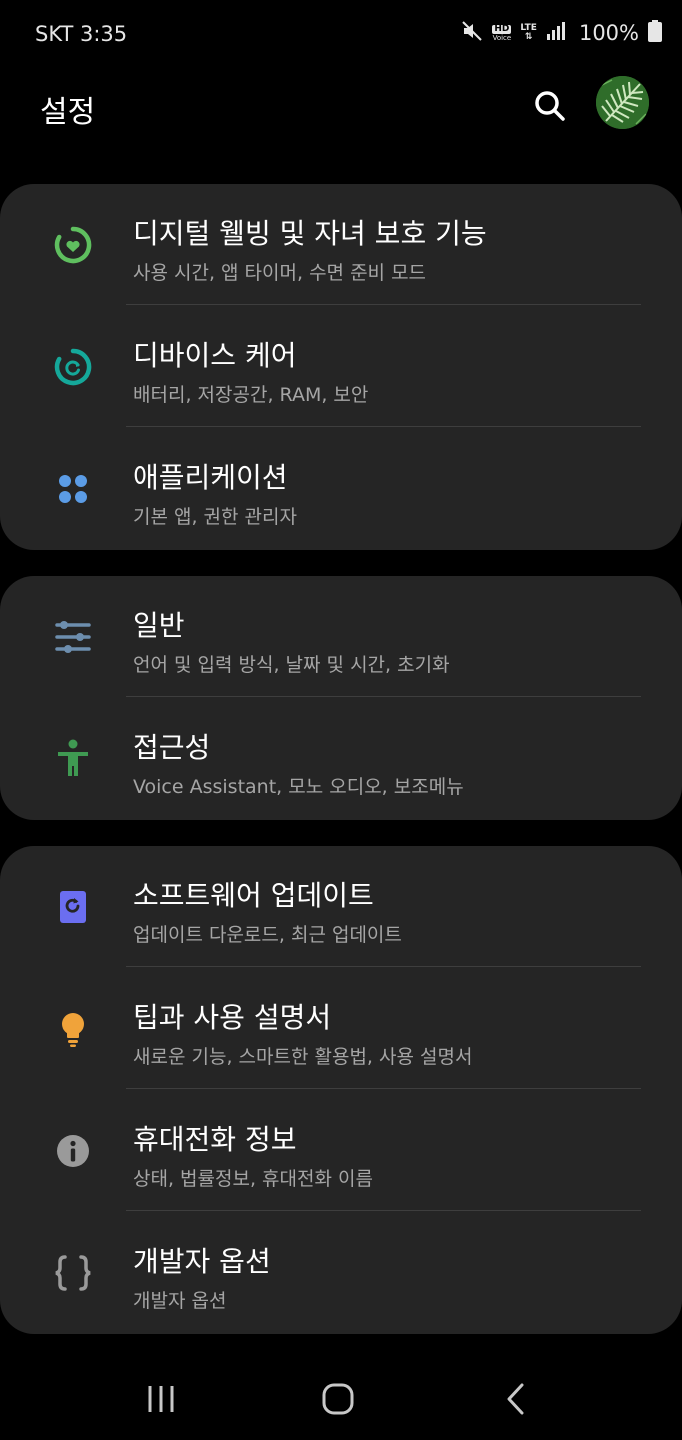  What do you see at coordinates (341, 110) in the screenshot?
I see `app-bar: 설정` at bounding box center [341, 110].